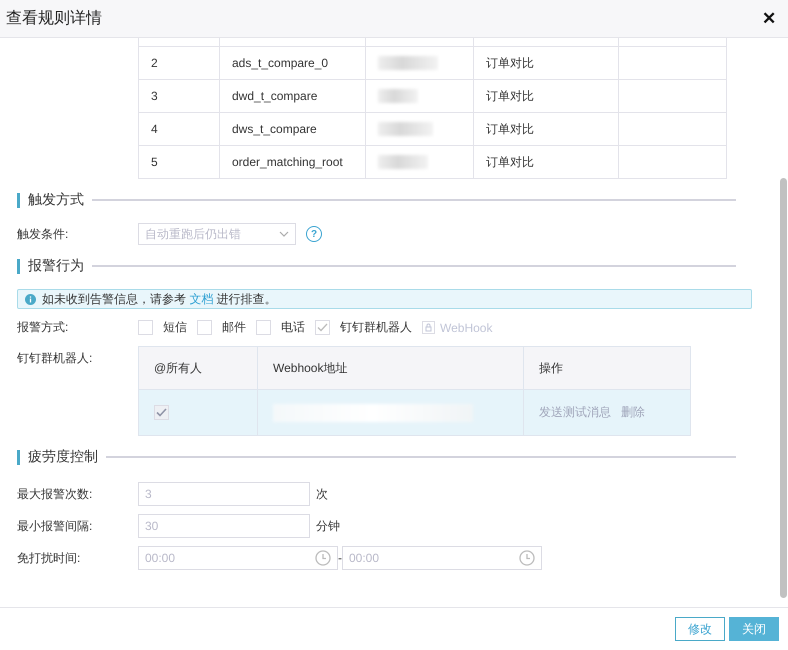 This screenshot has height=650, width=788. I want to click on table-cell: 3, so click(179, 96).